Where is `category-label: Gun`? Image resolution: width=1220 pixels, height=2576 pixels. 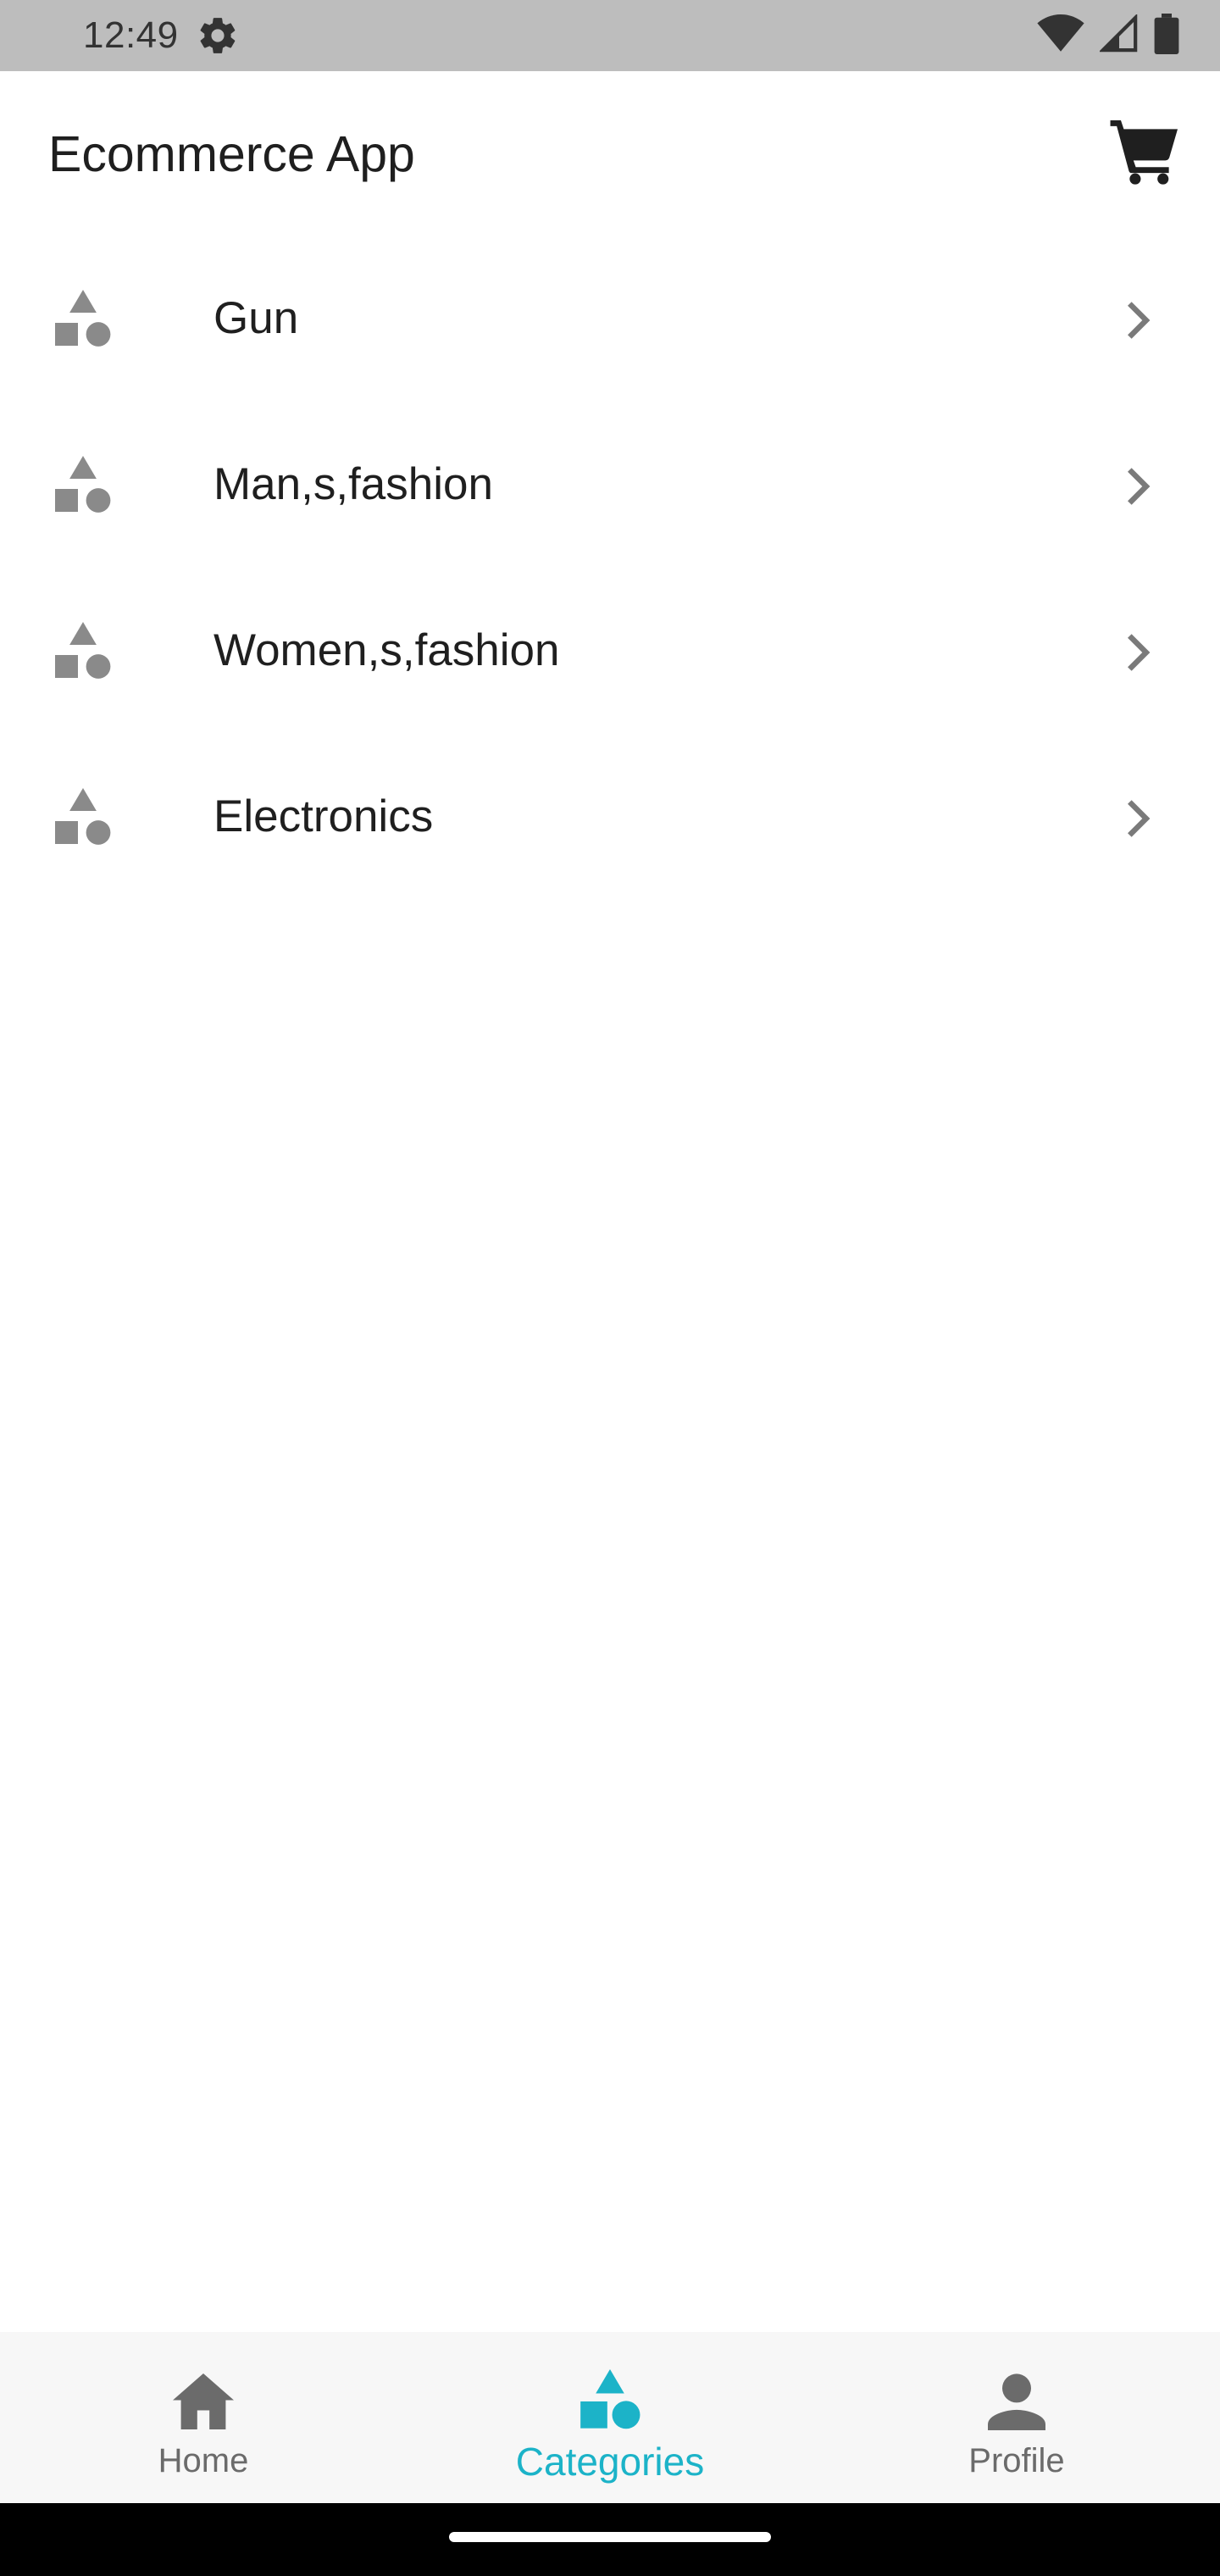
category-label: Gun is located at coordinates (256, 318).